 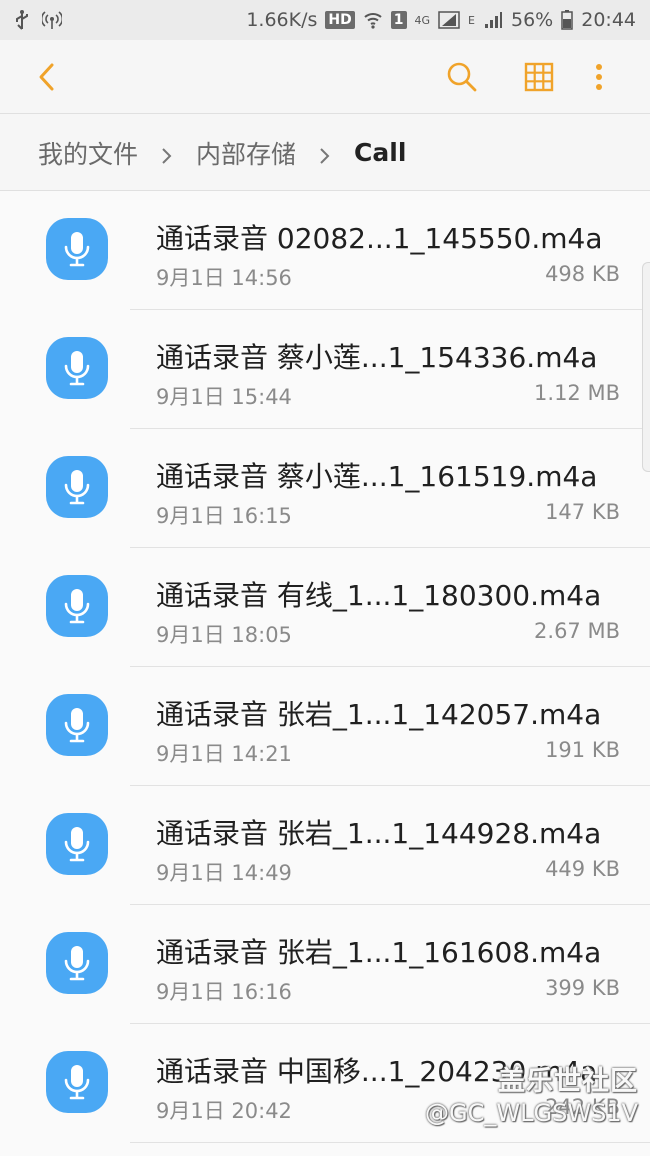 I want to click on file-date: 9月1日 15:44, so click(x=224, y=397).